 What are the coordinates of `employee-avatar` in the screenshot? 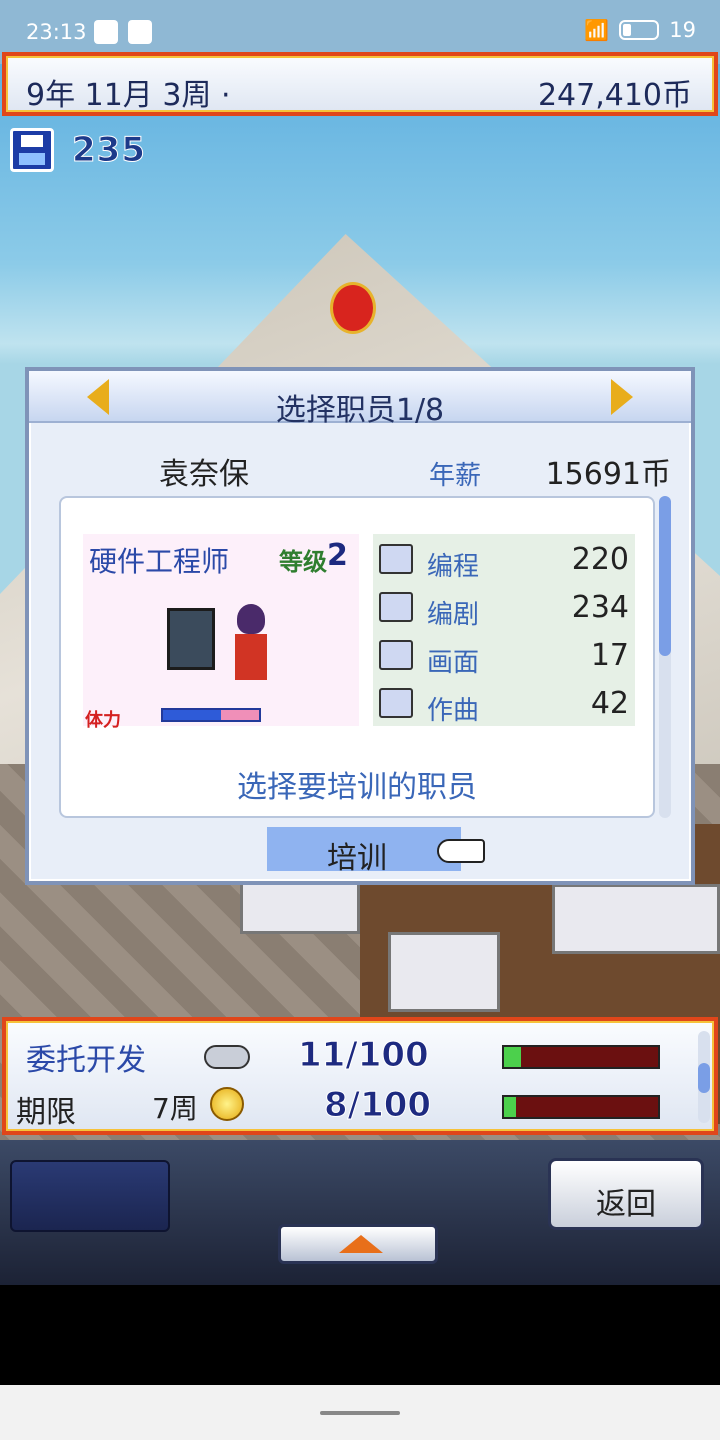 It's located at (251, 647).